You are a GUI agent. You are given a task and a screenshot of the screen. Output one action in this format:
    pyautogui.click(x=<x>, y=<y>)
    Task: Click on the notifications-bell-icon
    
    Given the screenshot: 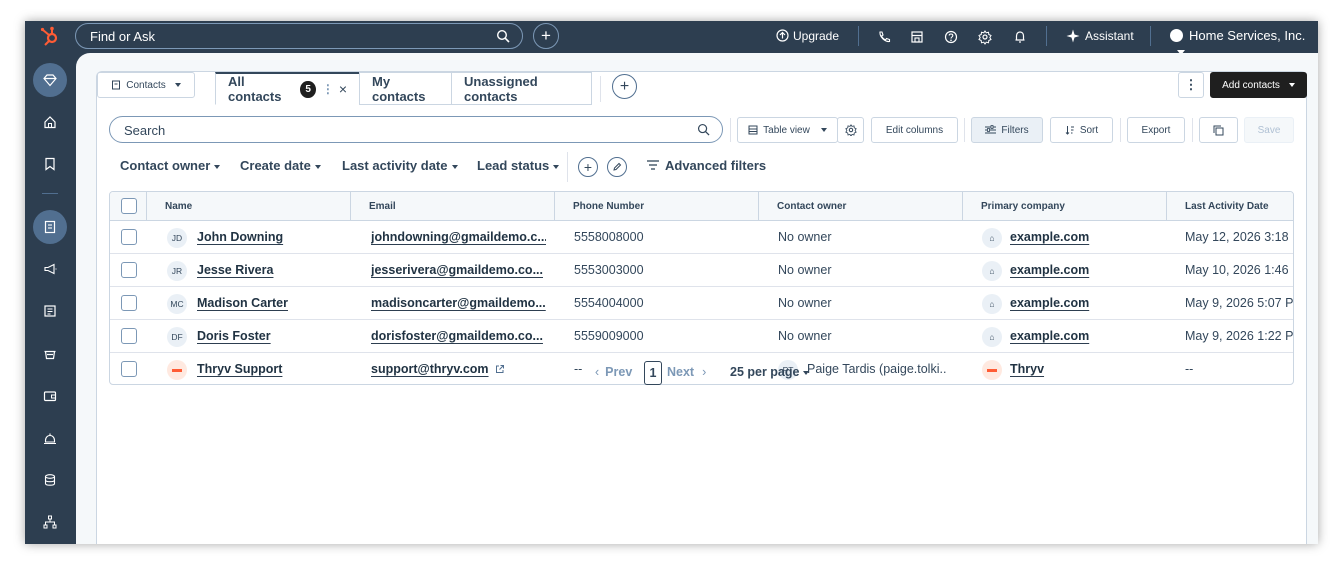 What is the action you would take?
    pyautogui.click(x=1020, y=37)
    